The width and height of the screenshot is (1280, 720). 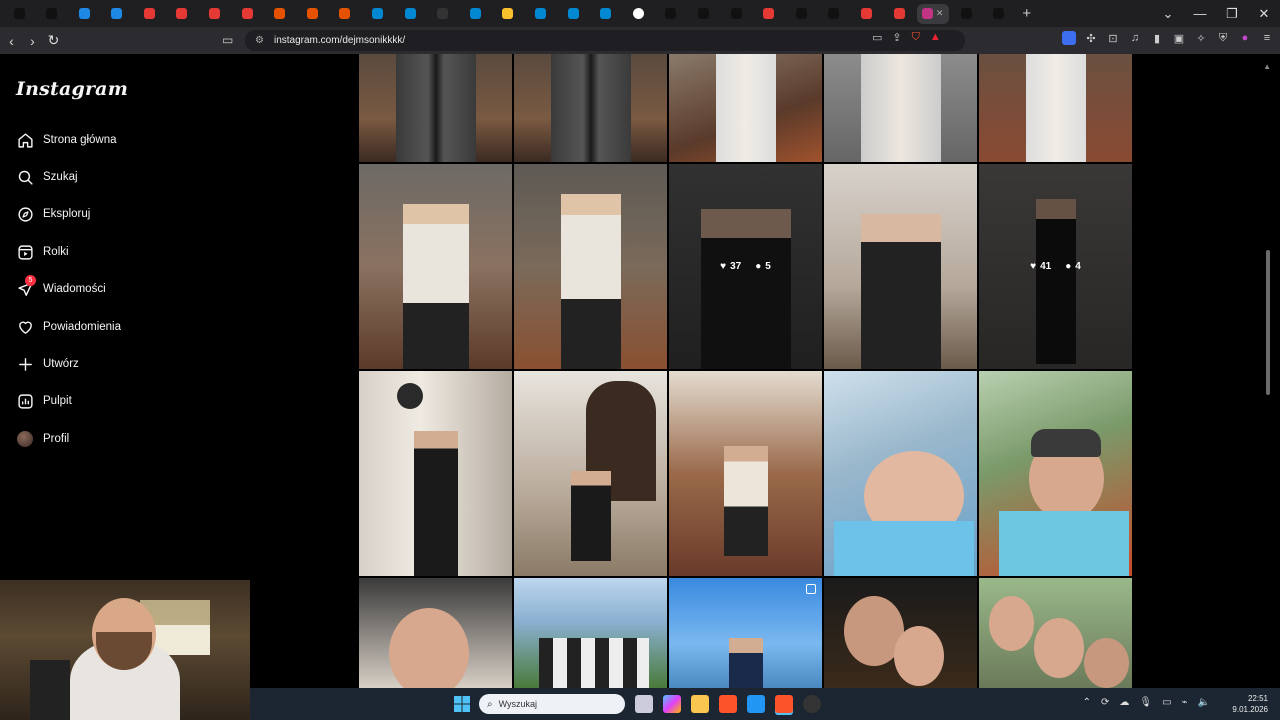 What do you see at coordinates (1124, 702) in the screenshot?
I see `cloud-icon: ☁` at bounding box center [1124, 702].